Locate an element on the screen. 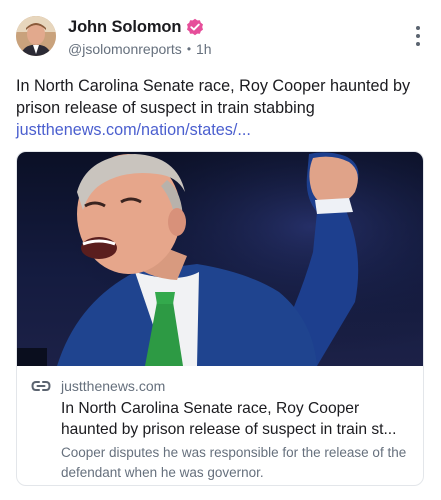  card-domain: justthenews.com is located at coordinates (113, 386).